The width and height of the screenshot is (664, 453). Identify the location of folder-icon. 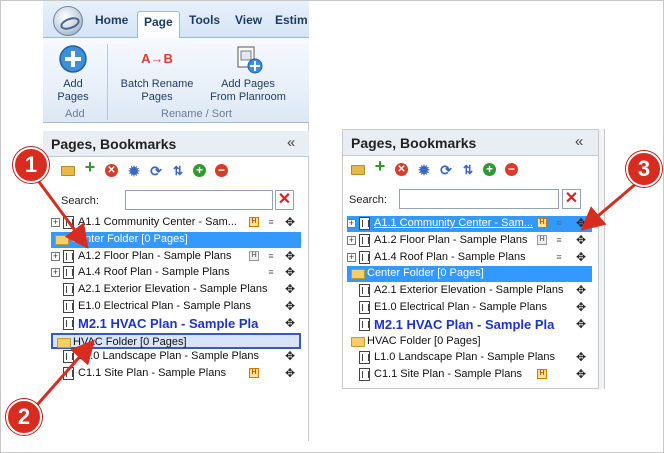
(62, 239).